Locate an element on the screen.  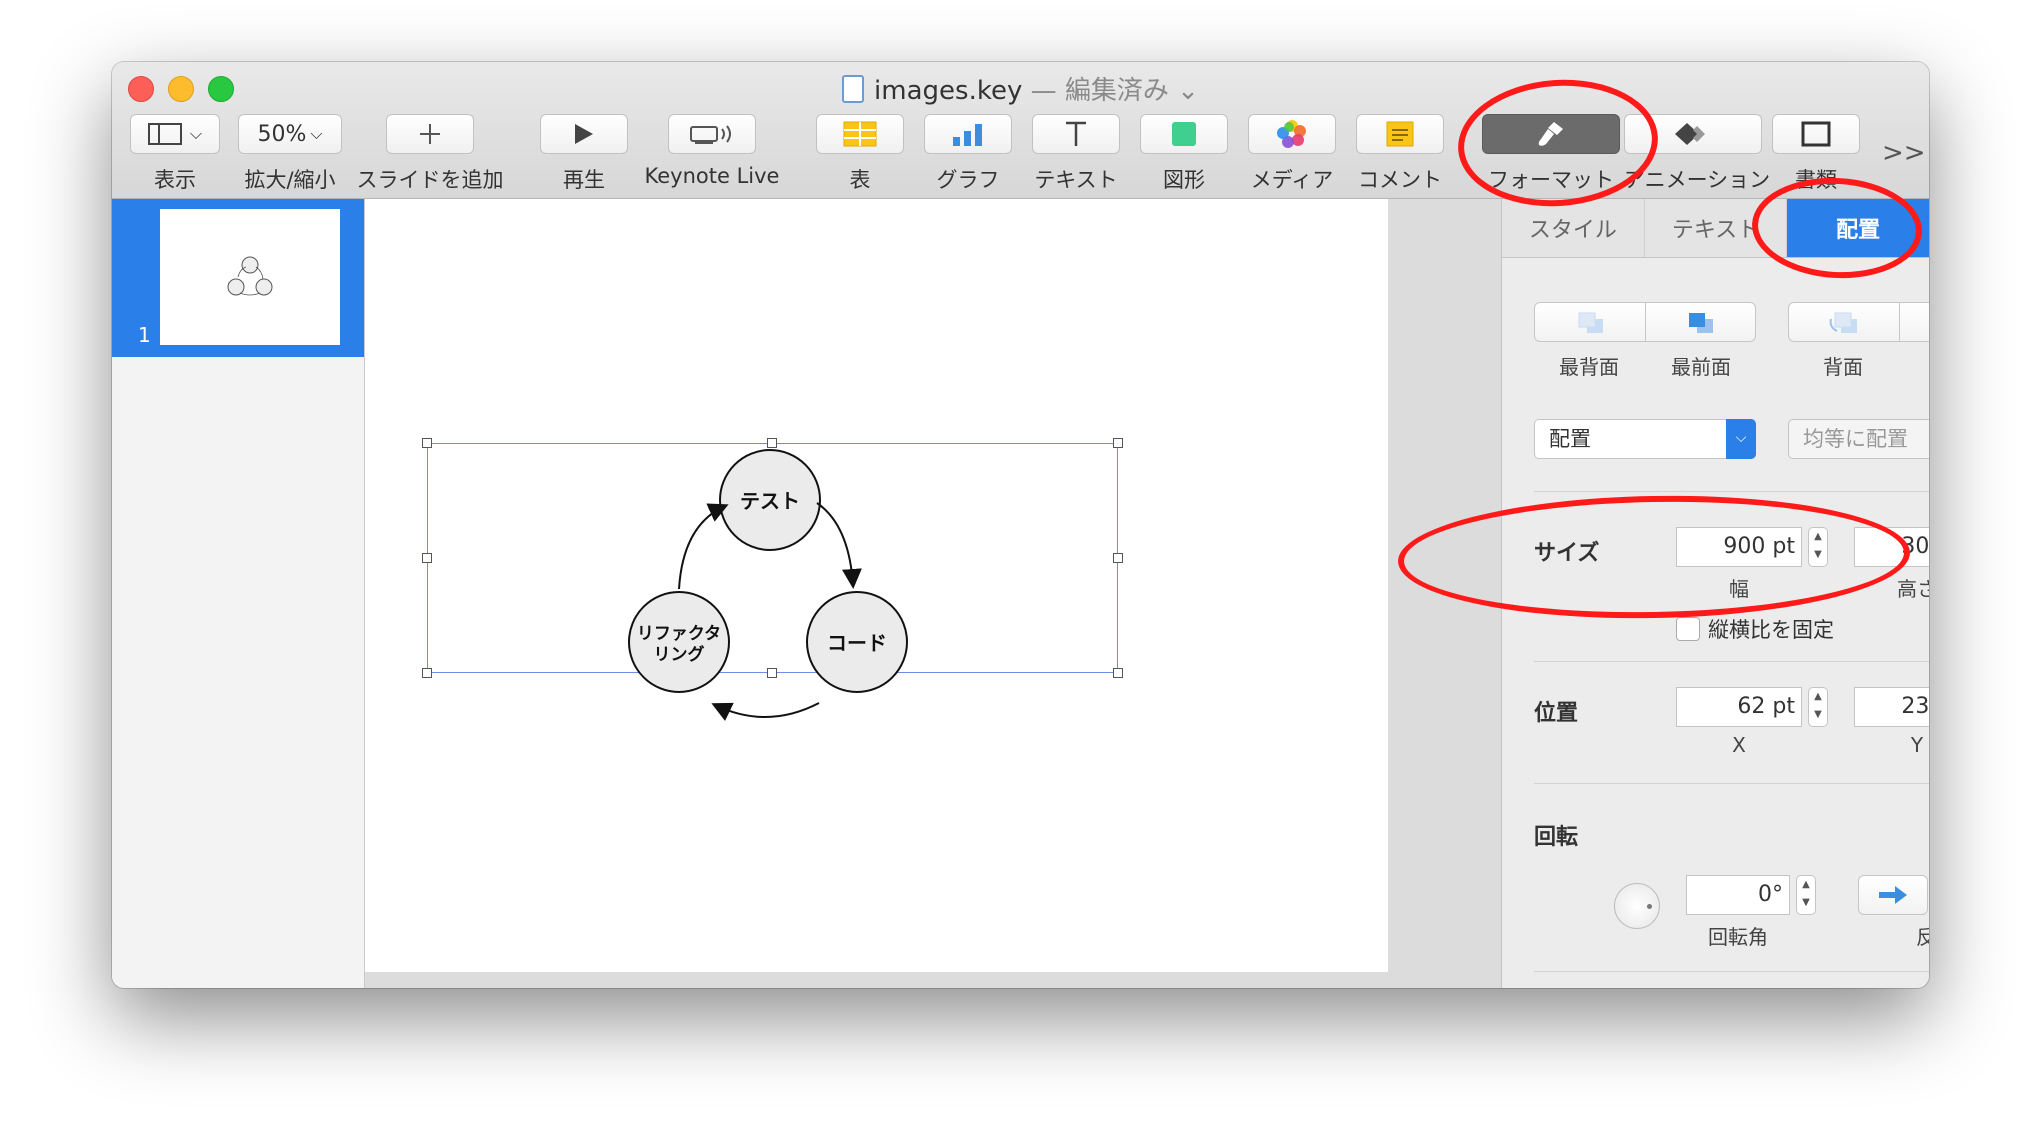
slide-thumbnail-selected: 1 is located at coordinates (238, 278).